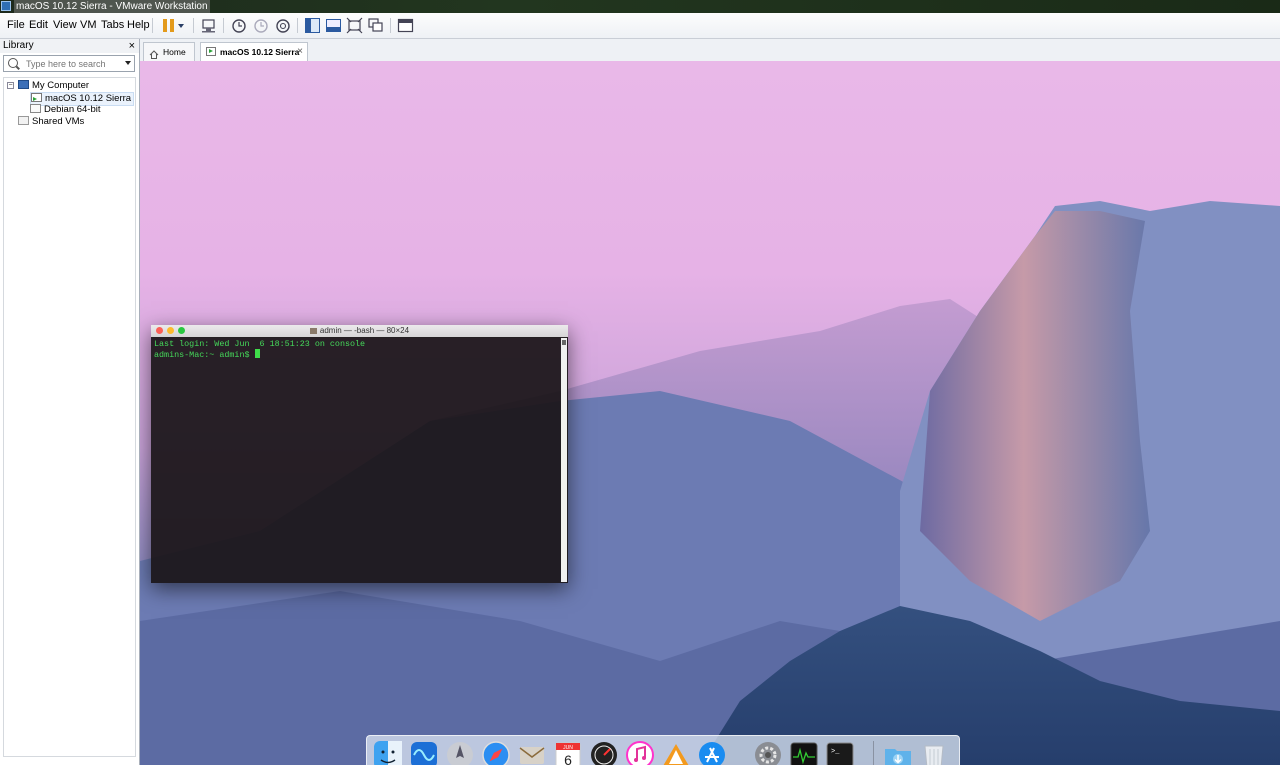  I want to click on tree-item-debian: Debian 64-bit, so click(65, 110).